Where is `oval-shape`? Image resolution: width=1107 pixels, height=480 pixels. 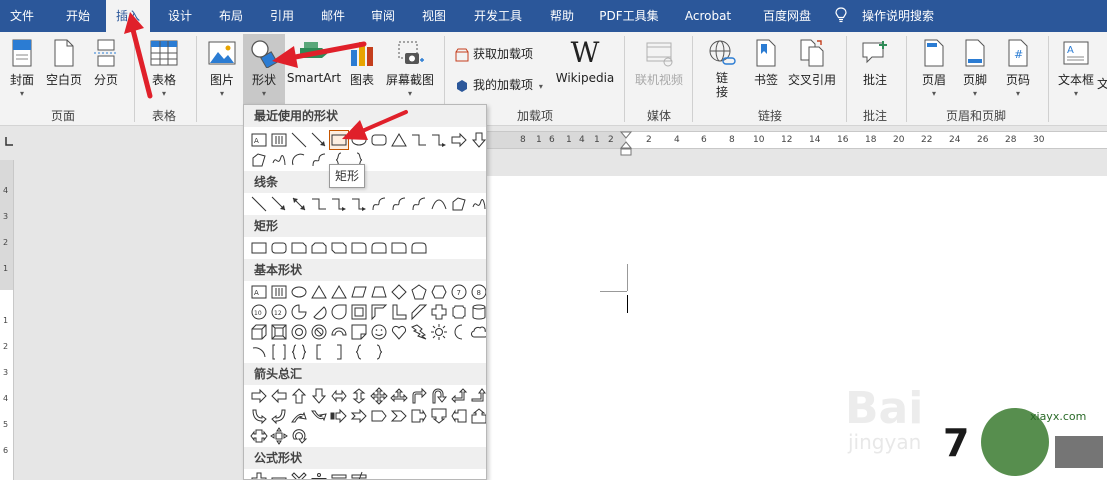
oval-shape is located at coordinates (299, 292).